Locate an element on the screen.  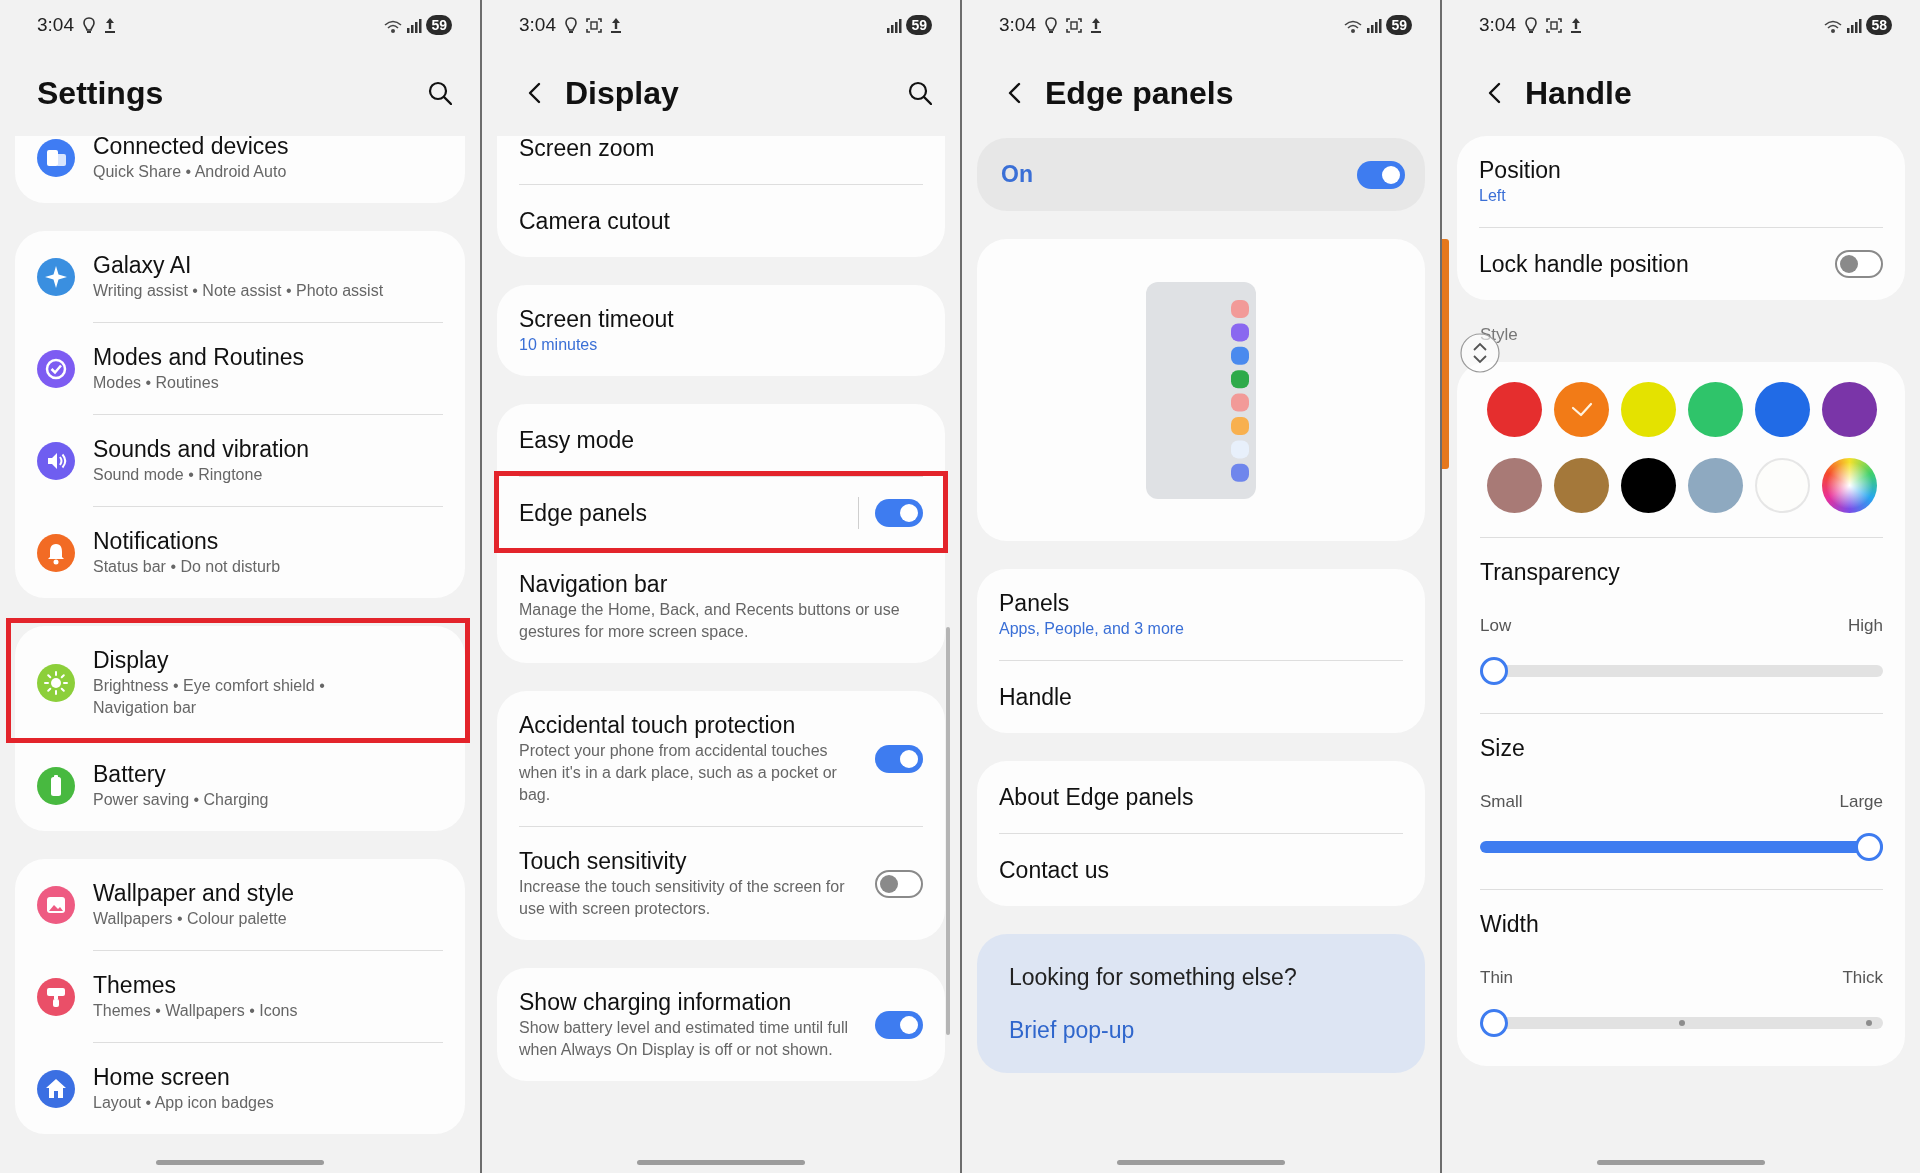
bell-icon is located at coordinates (56, 552).